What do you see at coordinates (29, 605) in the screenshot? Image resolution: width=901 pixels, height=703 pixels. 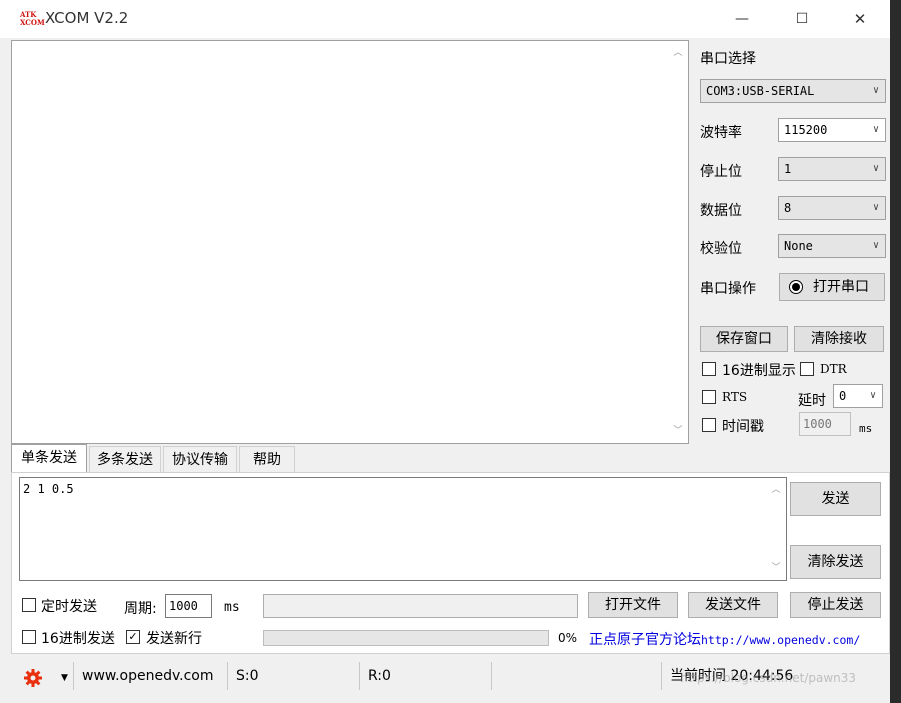 I see `timed-send-checkbox` at bounding box center [29, 605].